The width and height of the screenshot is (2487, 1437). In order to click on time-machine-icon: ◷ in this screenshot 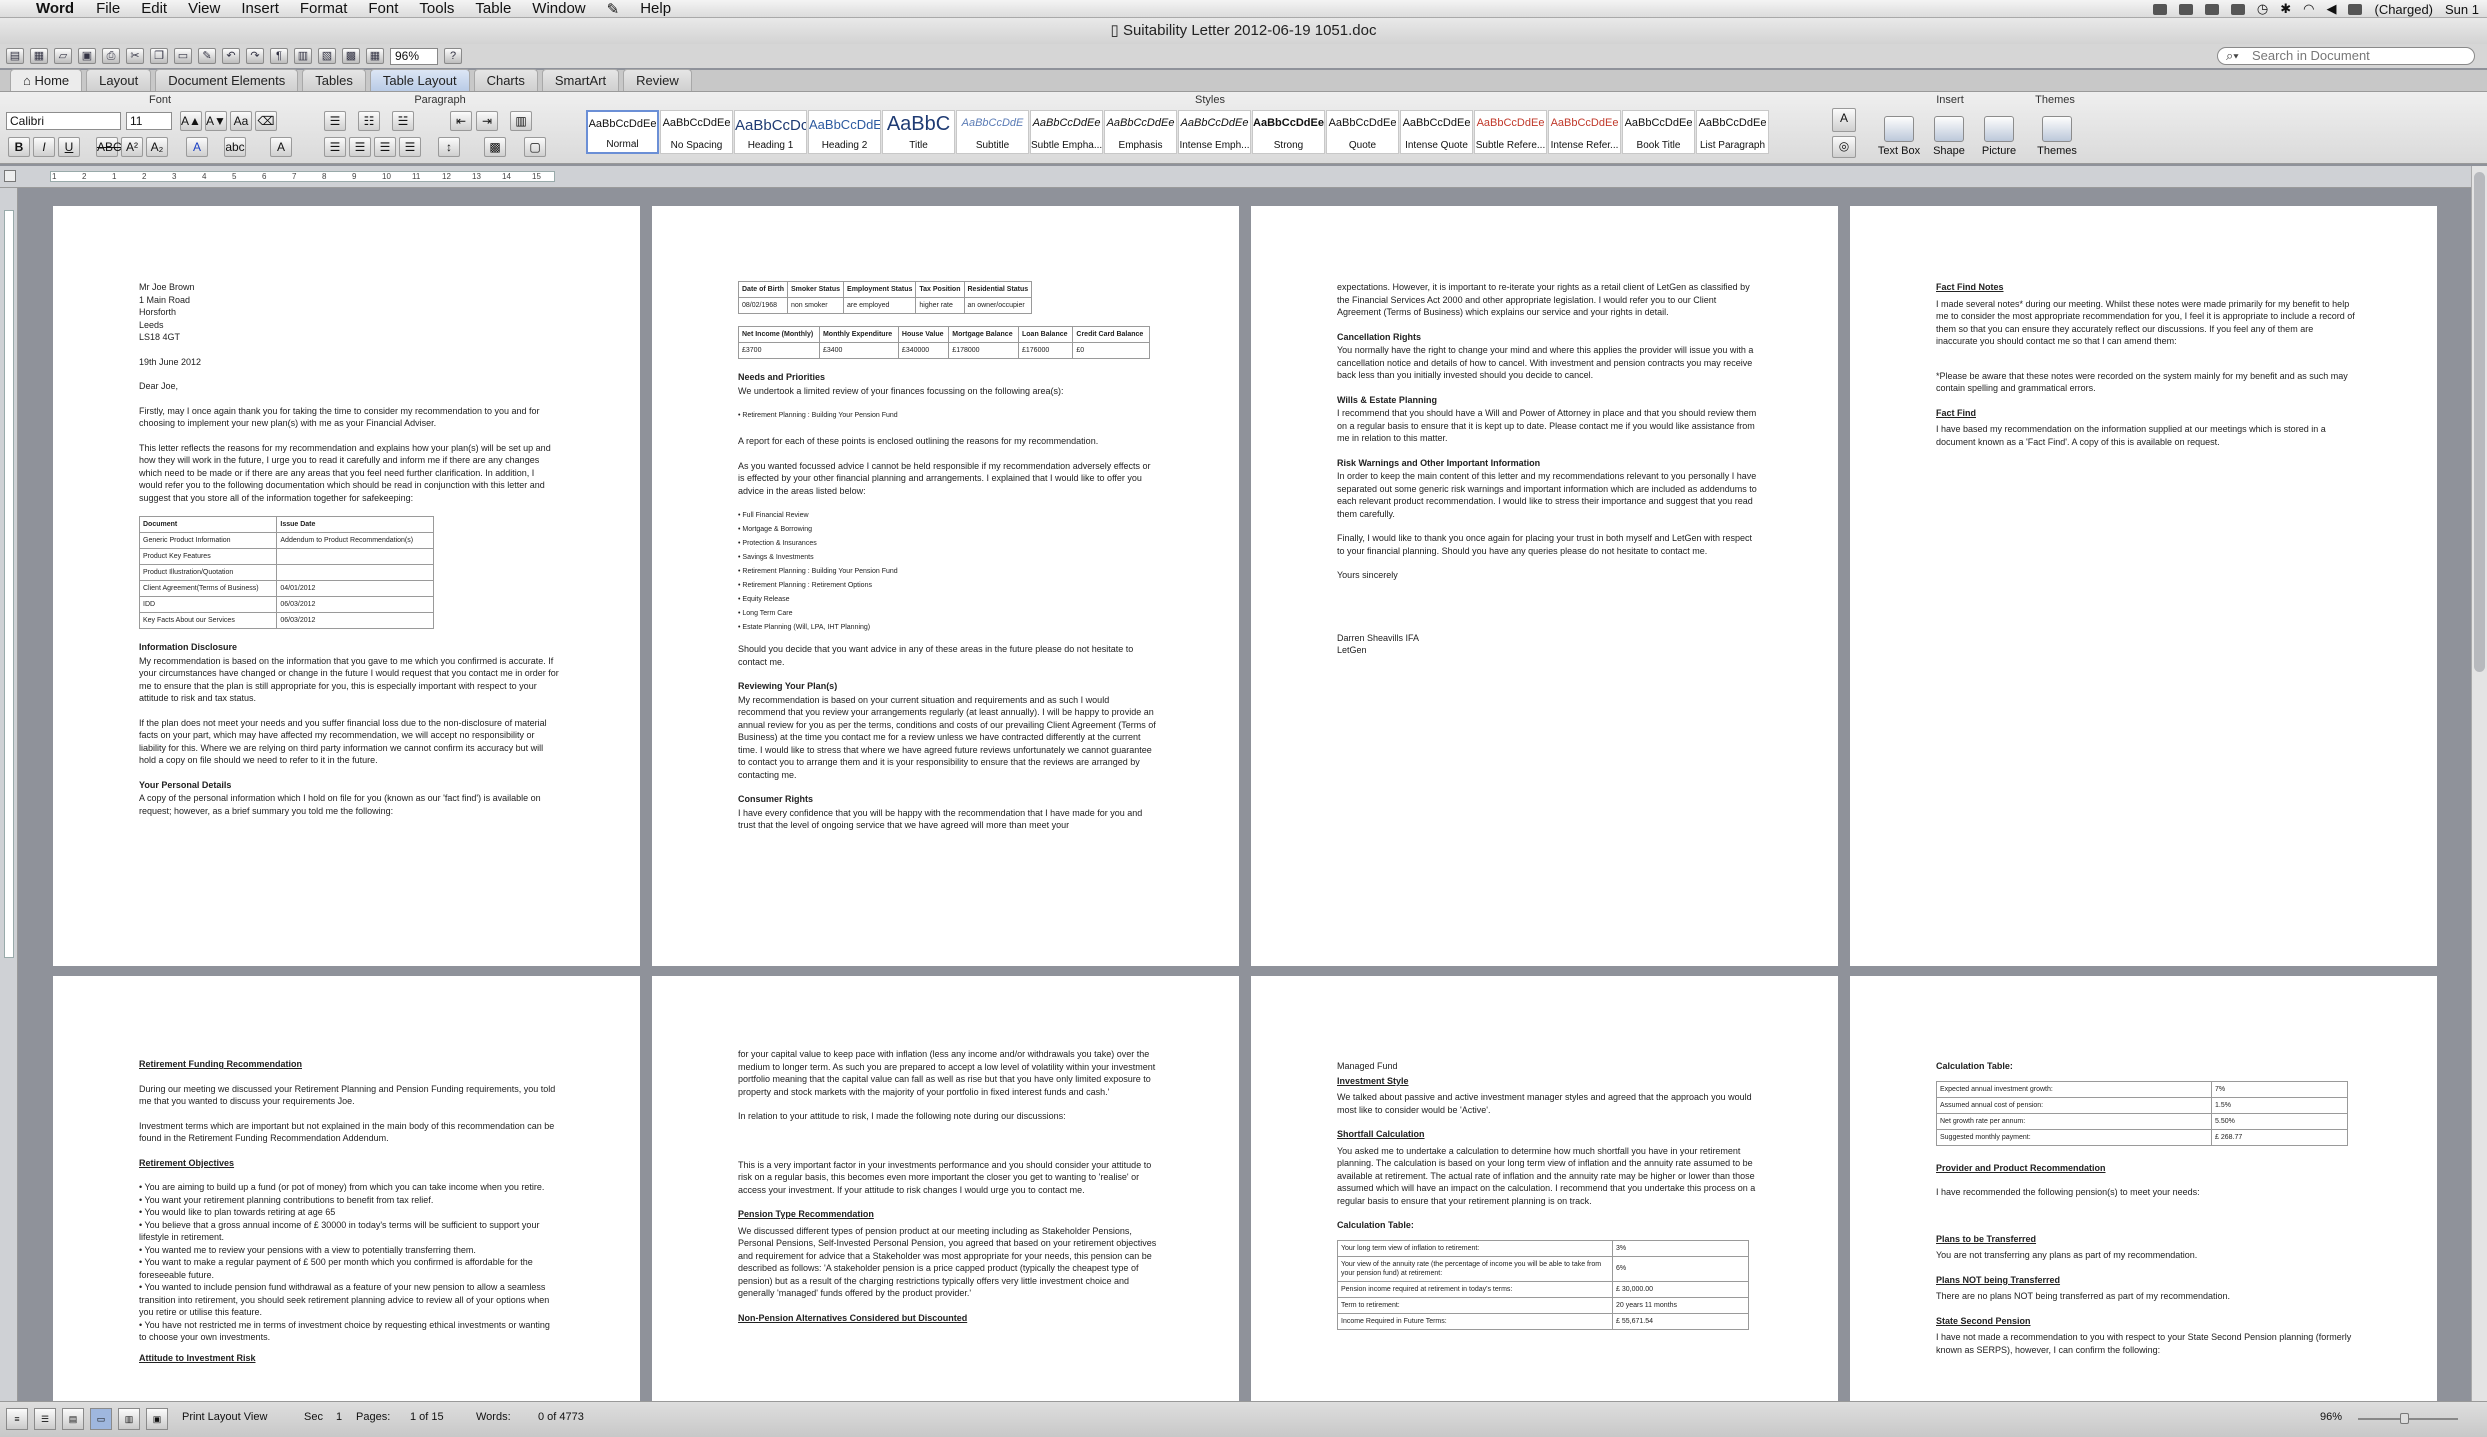, I will do `click(2262, 9)`.